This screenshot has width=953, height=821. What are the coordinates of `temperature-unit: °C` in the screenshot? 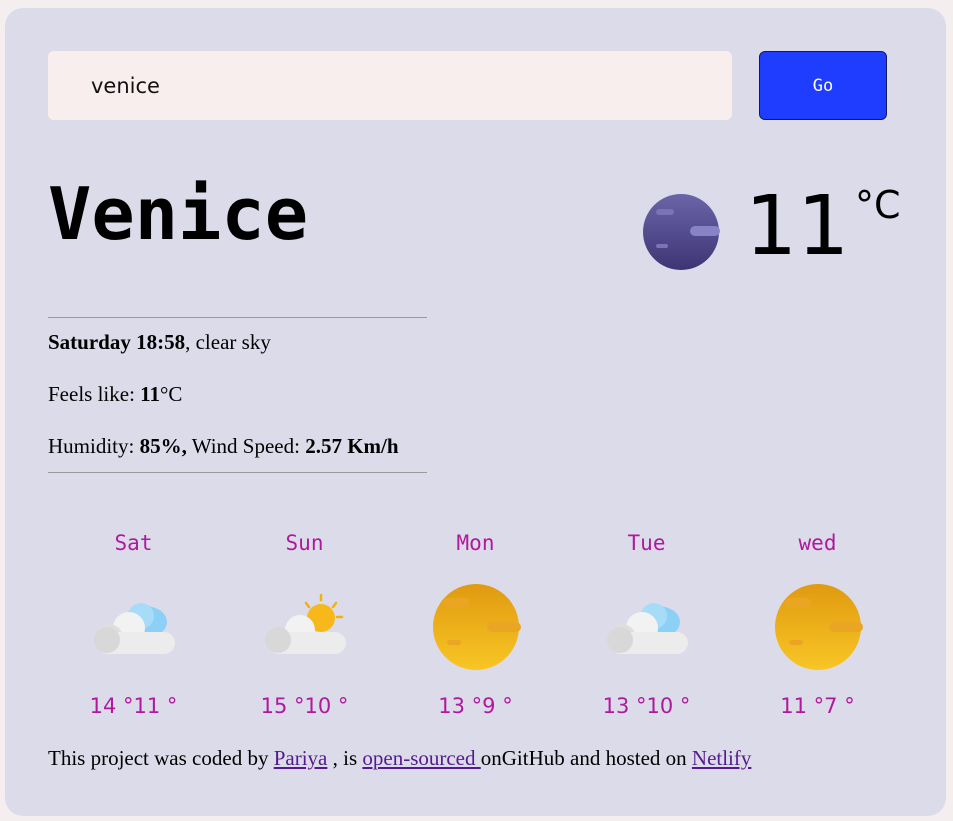 It's located at (878, 205).